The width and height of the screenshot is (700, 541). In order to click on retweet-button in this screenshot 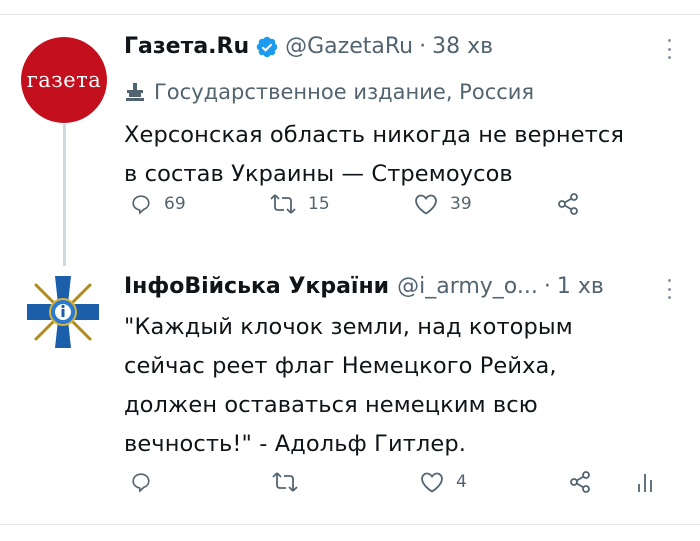, I will do `click(291, 482)`.